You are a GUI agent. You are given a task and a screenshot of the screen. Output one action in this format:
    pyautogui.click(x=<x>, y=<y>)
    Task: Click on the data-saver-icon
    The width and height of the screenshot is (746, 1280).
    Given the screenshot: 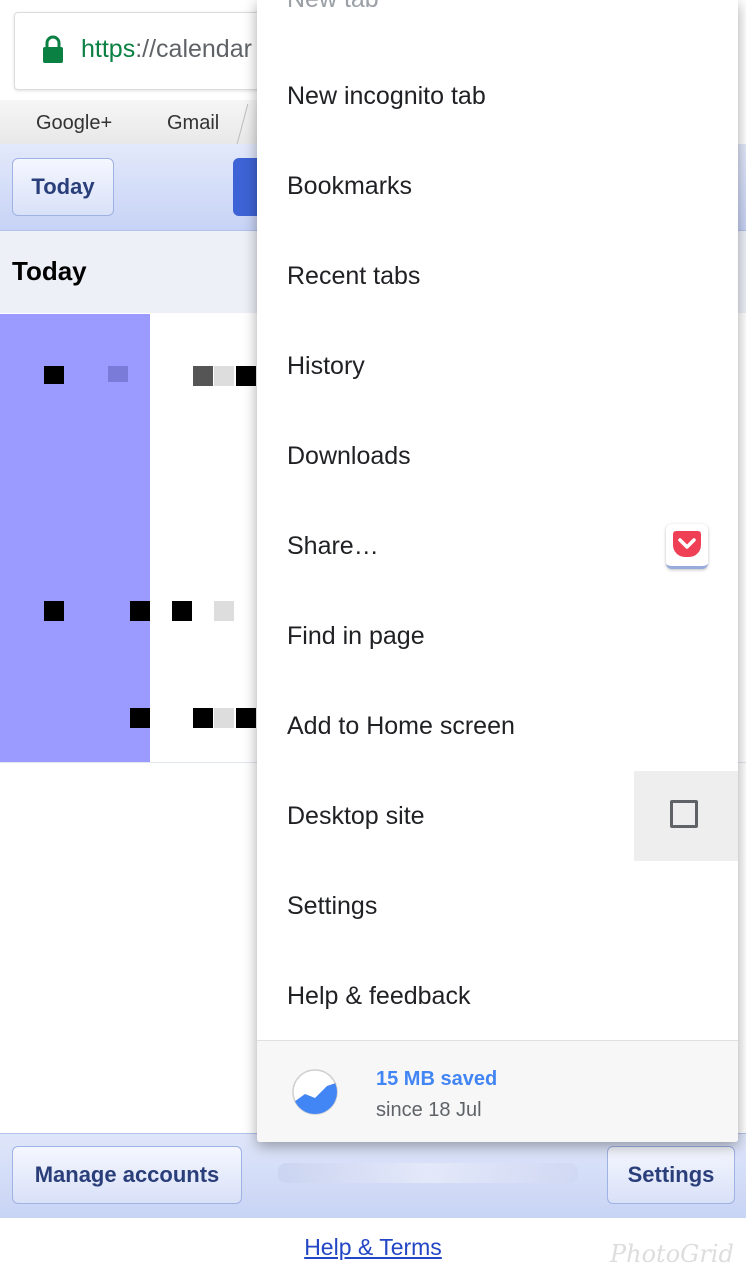 What is the action you would take?
    pyautogui.click(x=315, y=1092)
    